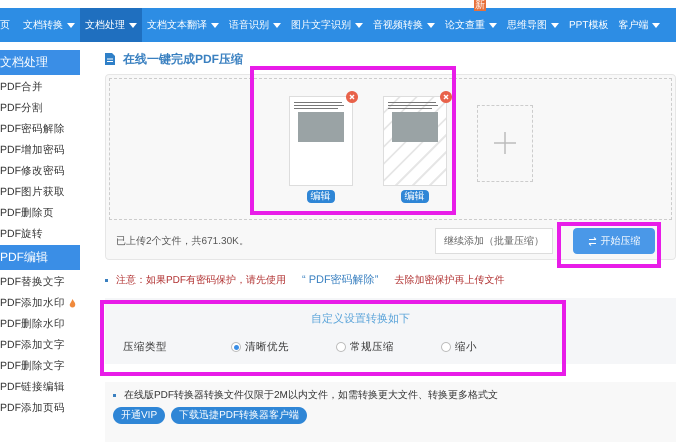  What do you see at coordinates (340, 280) in the screenshot?
I see `password-remove-link: “ PDF密码解除”` at bounding box center [340, 280].